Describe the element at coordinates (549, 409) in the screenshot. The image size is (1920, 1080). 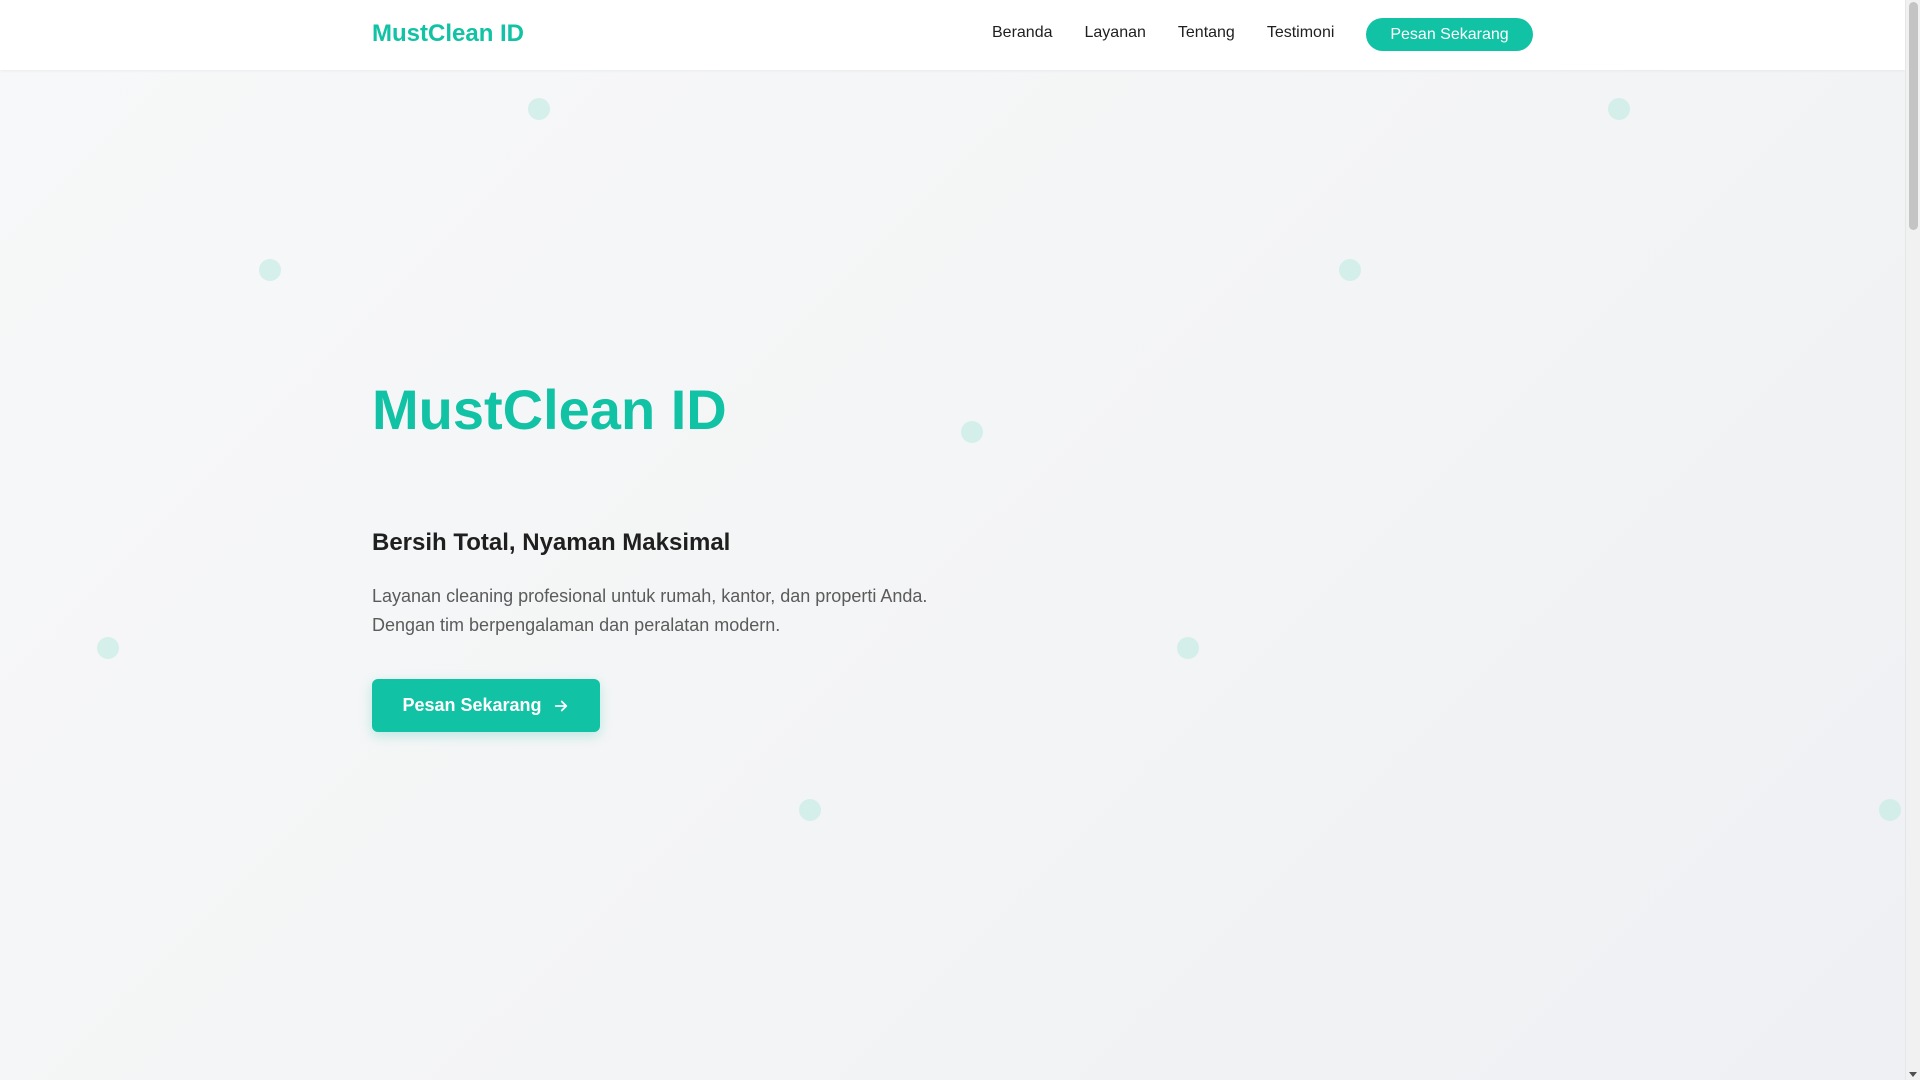
I see `hero-title: MustClean ID` at that location.